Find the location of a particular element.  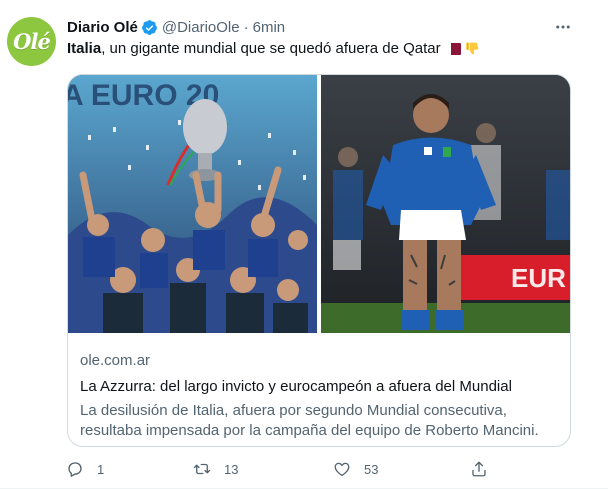

heart-icon is located at coordinates (342, 469).